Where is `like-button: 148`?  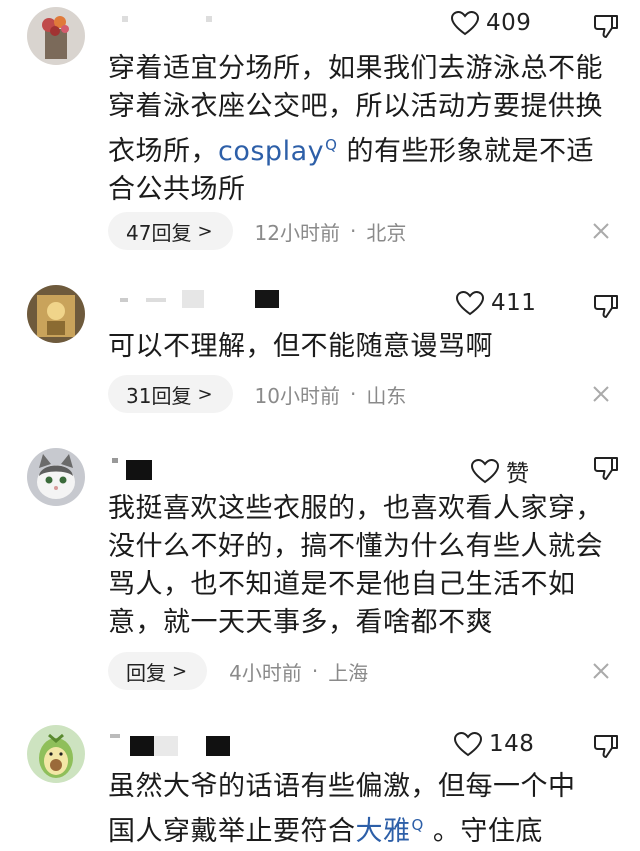
like-button: 148 is located at coordinates (493, 744).